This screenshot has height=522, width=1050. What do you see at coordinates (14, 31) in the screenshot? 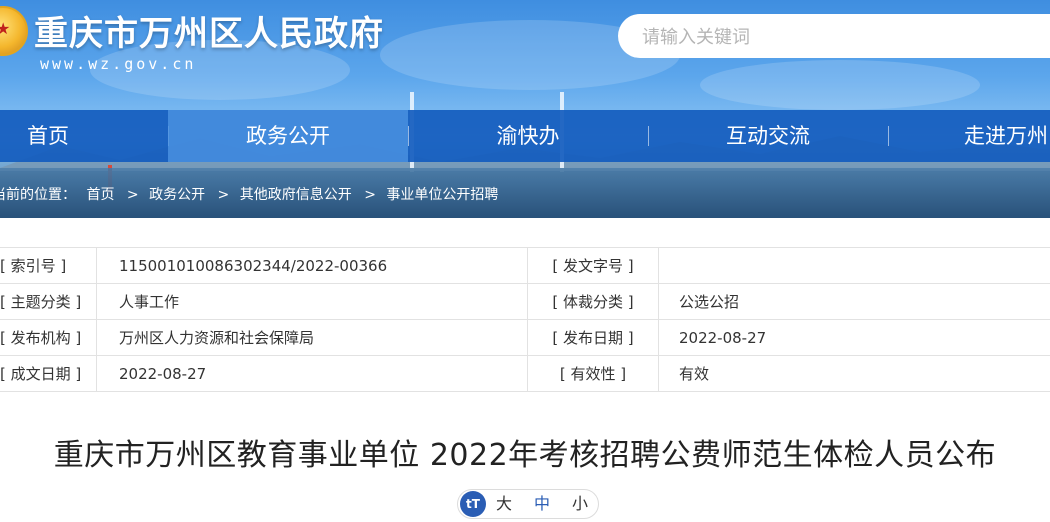
I see `national-emblem-icon: ★` at bounding box center [14, 31].